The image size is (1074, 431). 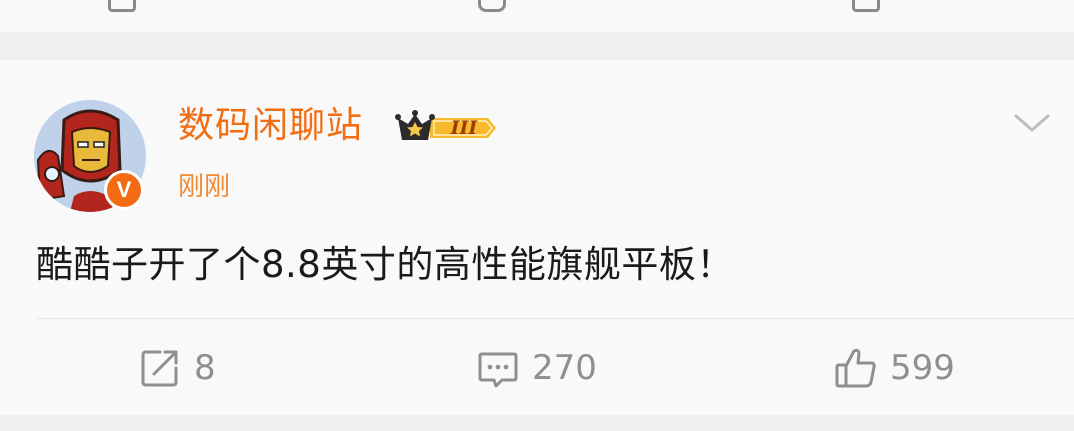 I want to click on repost-button: 8, so click(x=177, y=368).